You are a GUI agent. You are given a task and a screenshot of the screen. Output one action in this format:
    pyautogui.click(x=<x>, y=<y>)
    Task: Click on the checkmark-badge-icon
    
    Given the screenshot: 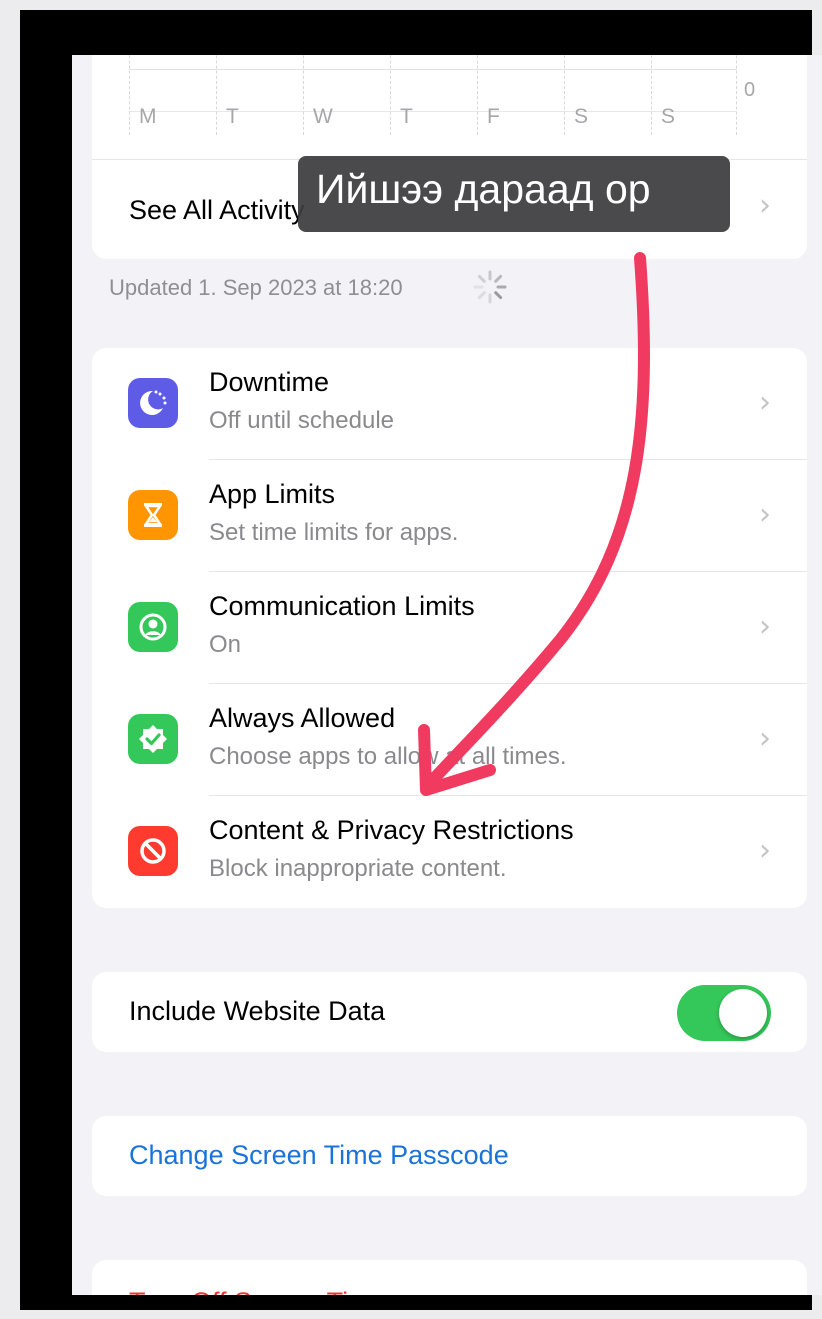 What is the action you would take?
    pyautogui.click(x=153, y=739)
    